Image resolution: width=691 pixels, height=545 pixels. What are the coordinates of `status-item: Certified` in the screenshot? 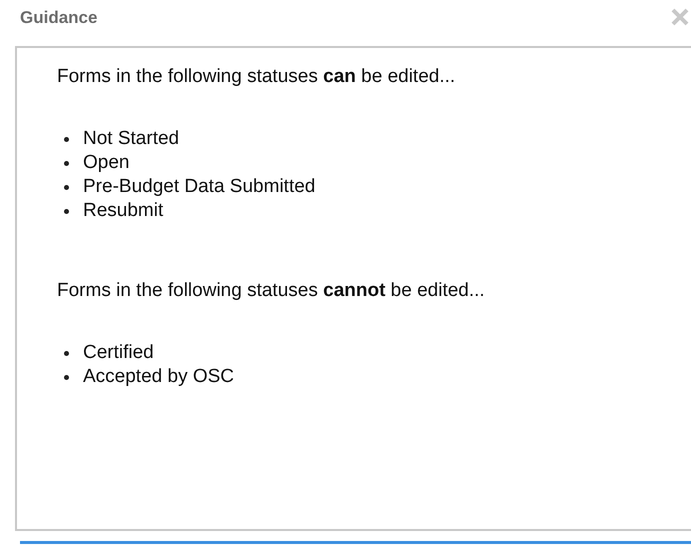 It's located at (105, 353).